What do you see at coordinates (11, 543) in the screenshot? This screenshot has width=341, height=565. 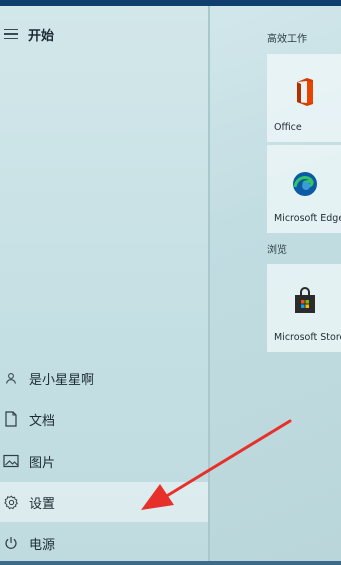 I see `power-icon` at bounding box center [11, 543].